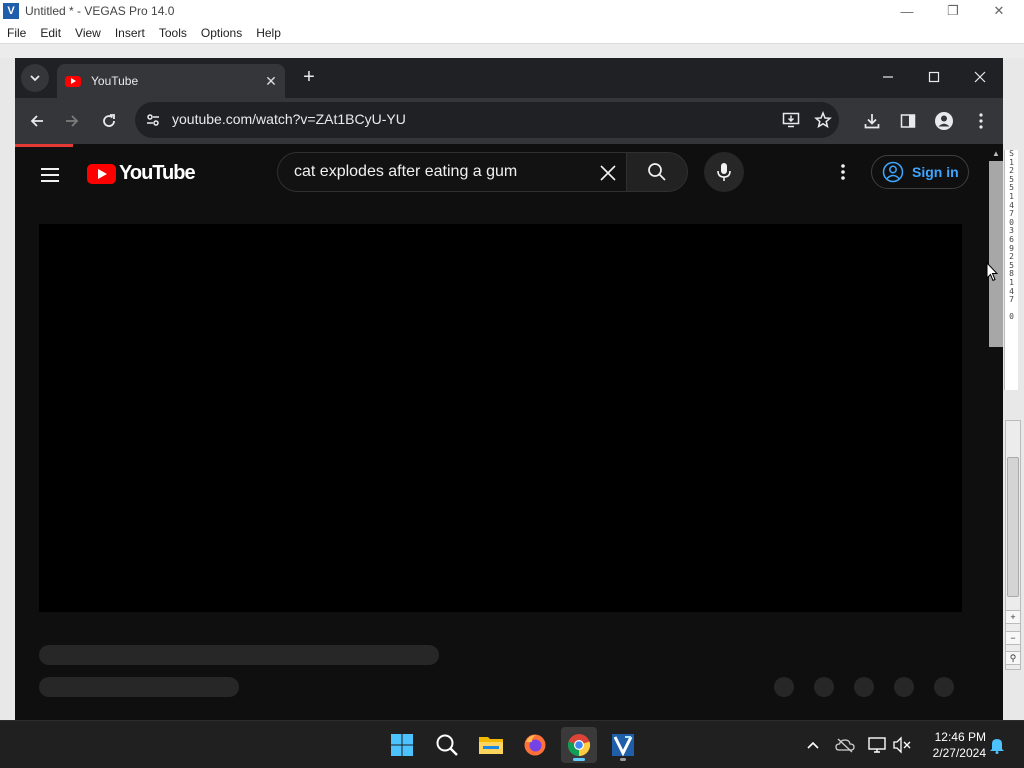 The height and width of the screenshot is (768, 1024). Describe the element at coordinates (1013, 638) in the screenshot. I see `vegas-zoom-out-button: −` at that location.